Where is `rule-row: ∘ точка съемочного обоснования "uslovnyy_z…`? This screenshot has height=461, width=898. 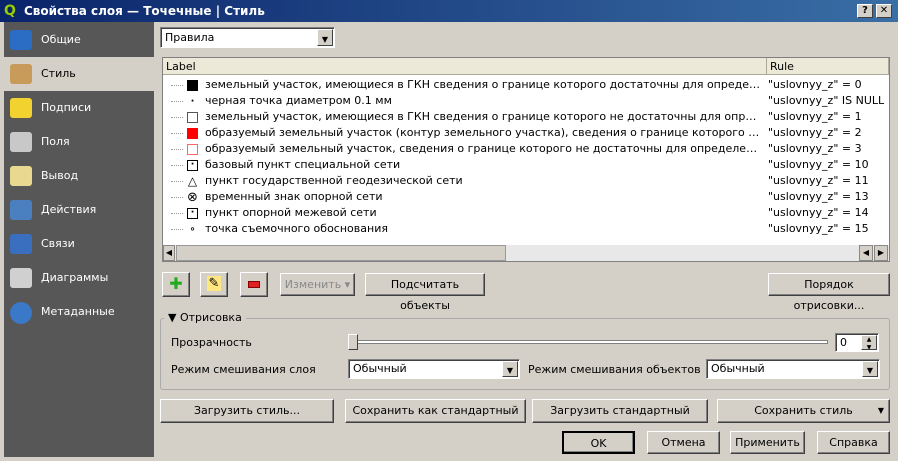
rule-row: ∘ точка съемочного обоснования "uslovnyy_z… is located at coordinates (526, 229).